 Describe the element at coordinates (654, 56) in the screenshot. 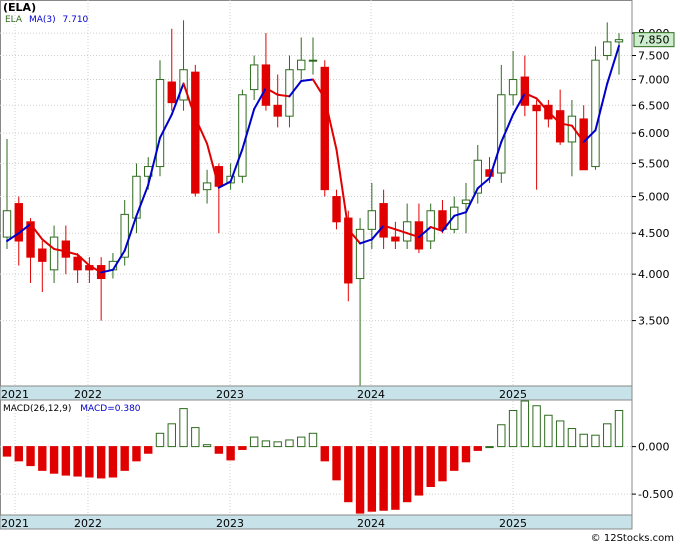

I see `price-axis-label: 7.500` at that location.